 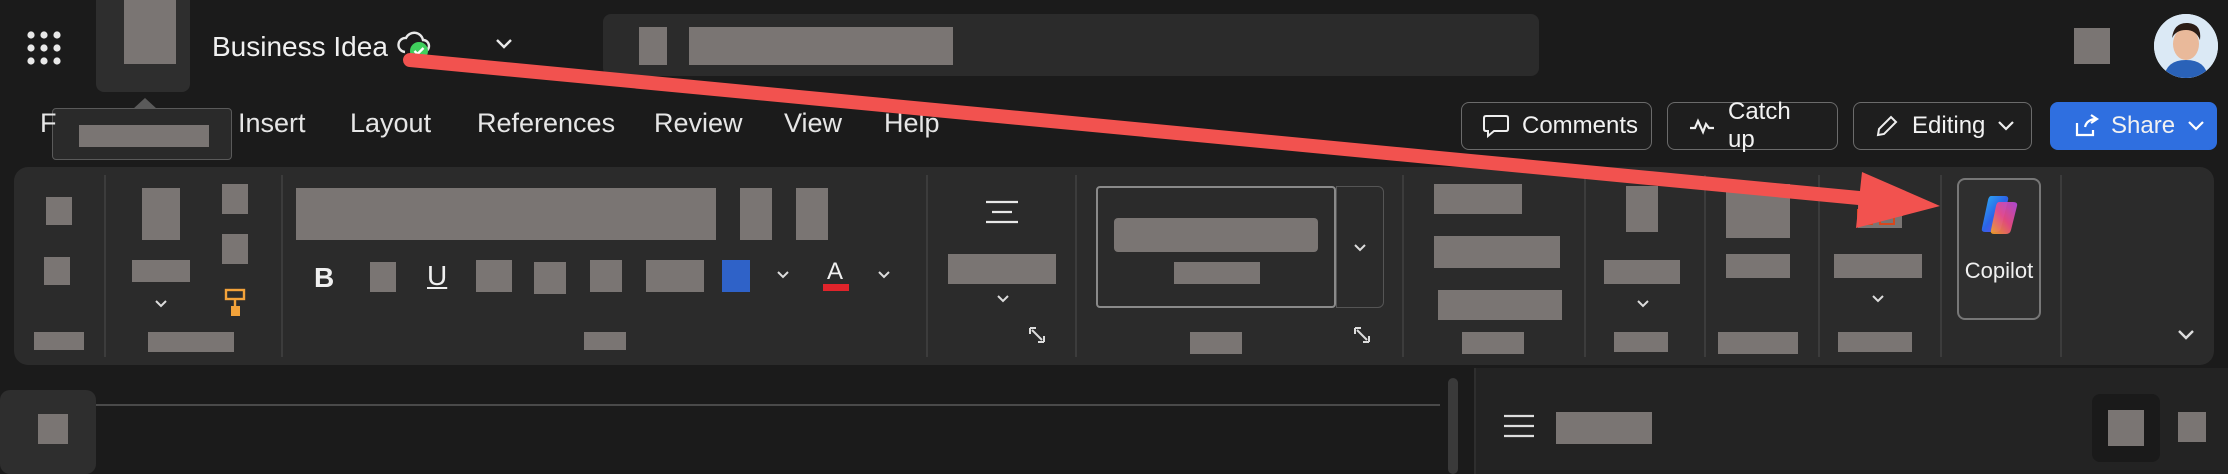 What do you see at coordinates (675, 276) in the screenshot?
I see `text-effects-button` at bounding box center [675, 276].